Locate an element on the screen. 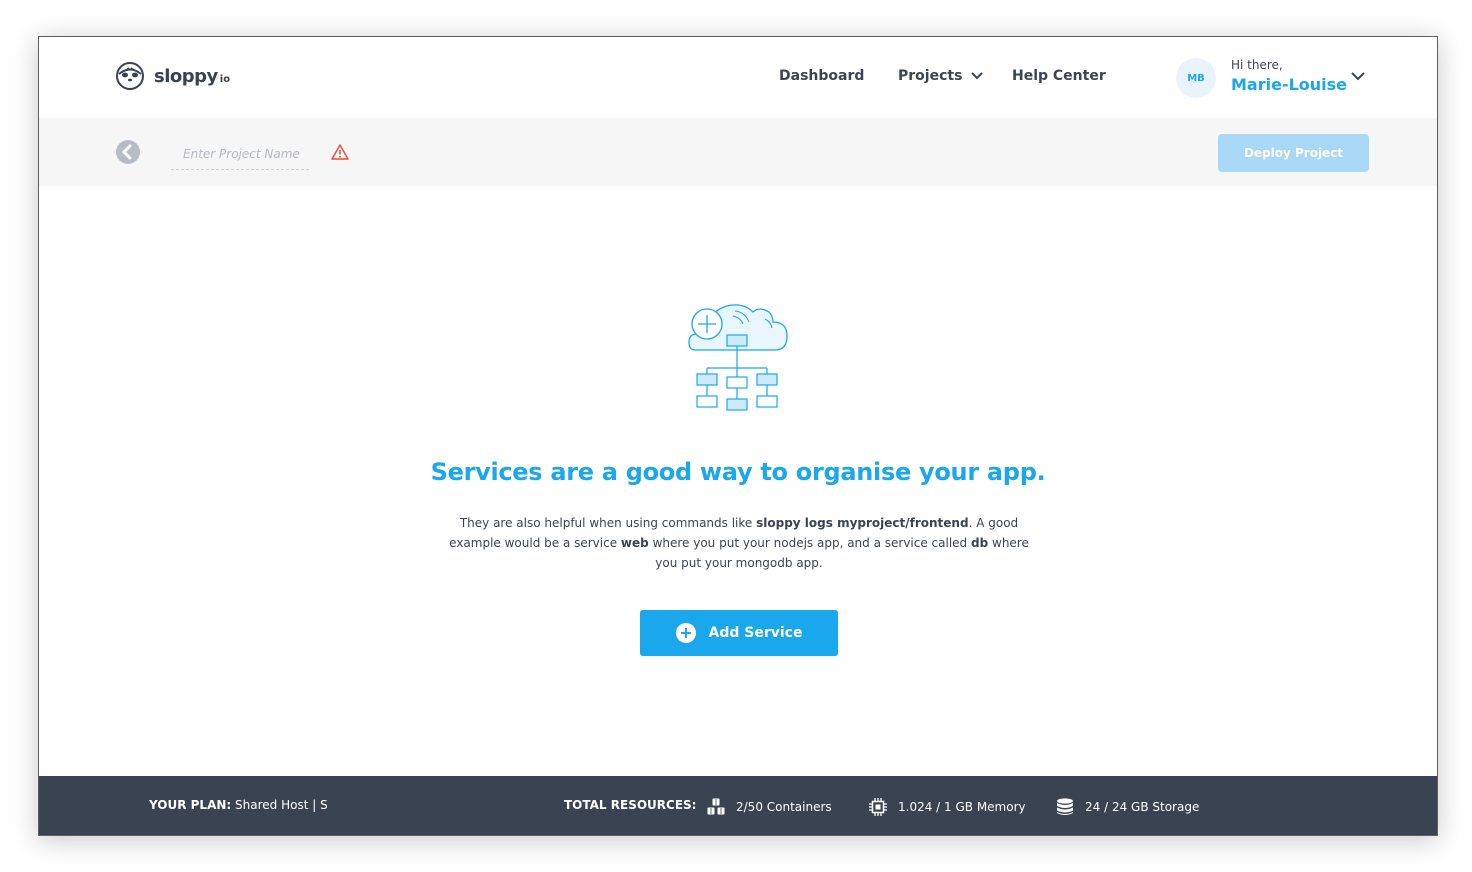 The height and width of the screenshot is (872, 1472). cubes-icon is located at coordinates (716, 806).